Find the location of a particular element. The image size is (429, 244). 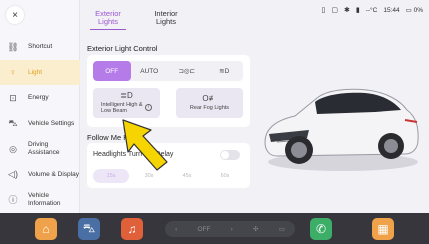

grid-icon: ▦ is located at coordinates (383, 229).